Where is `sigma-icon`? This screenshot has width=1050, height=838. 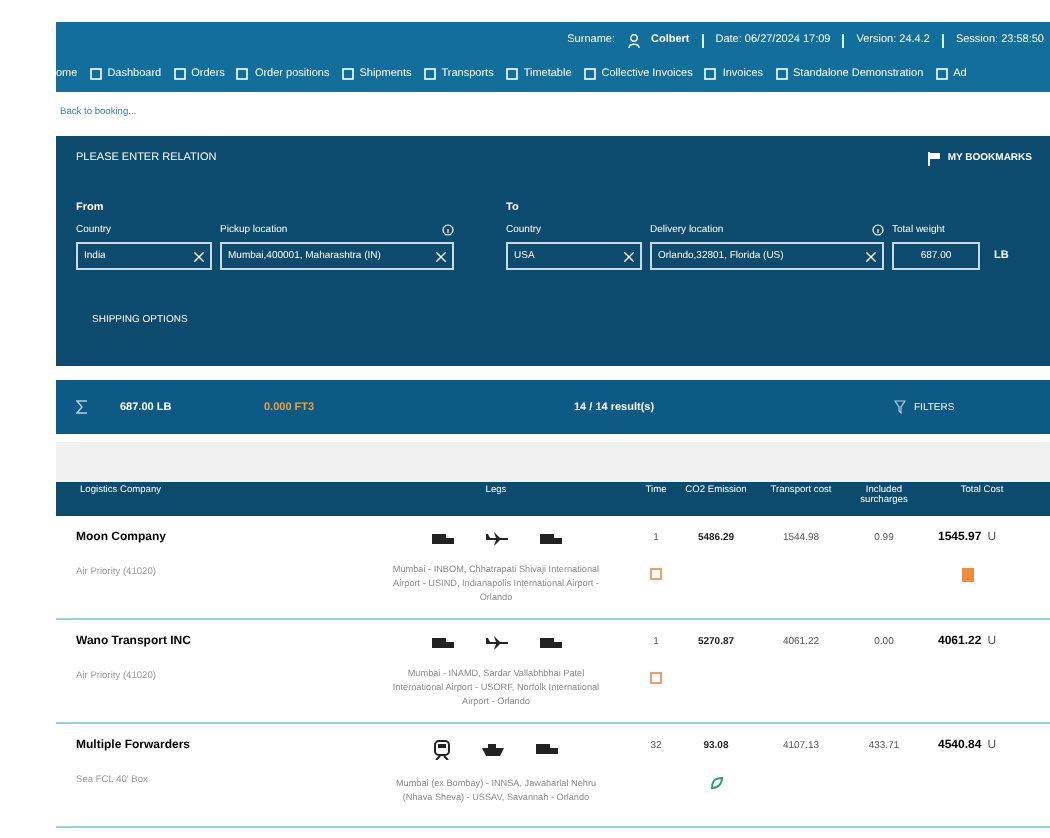
sigma-icon is located at coordinates (82, 407).